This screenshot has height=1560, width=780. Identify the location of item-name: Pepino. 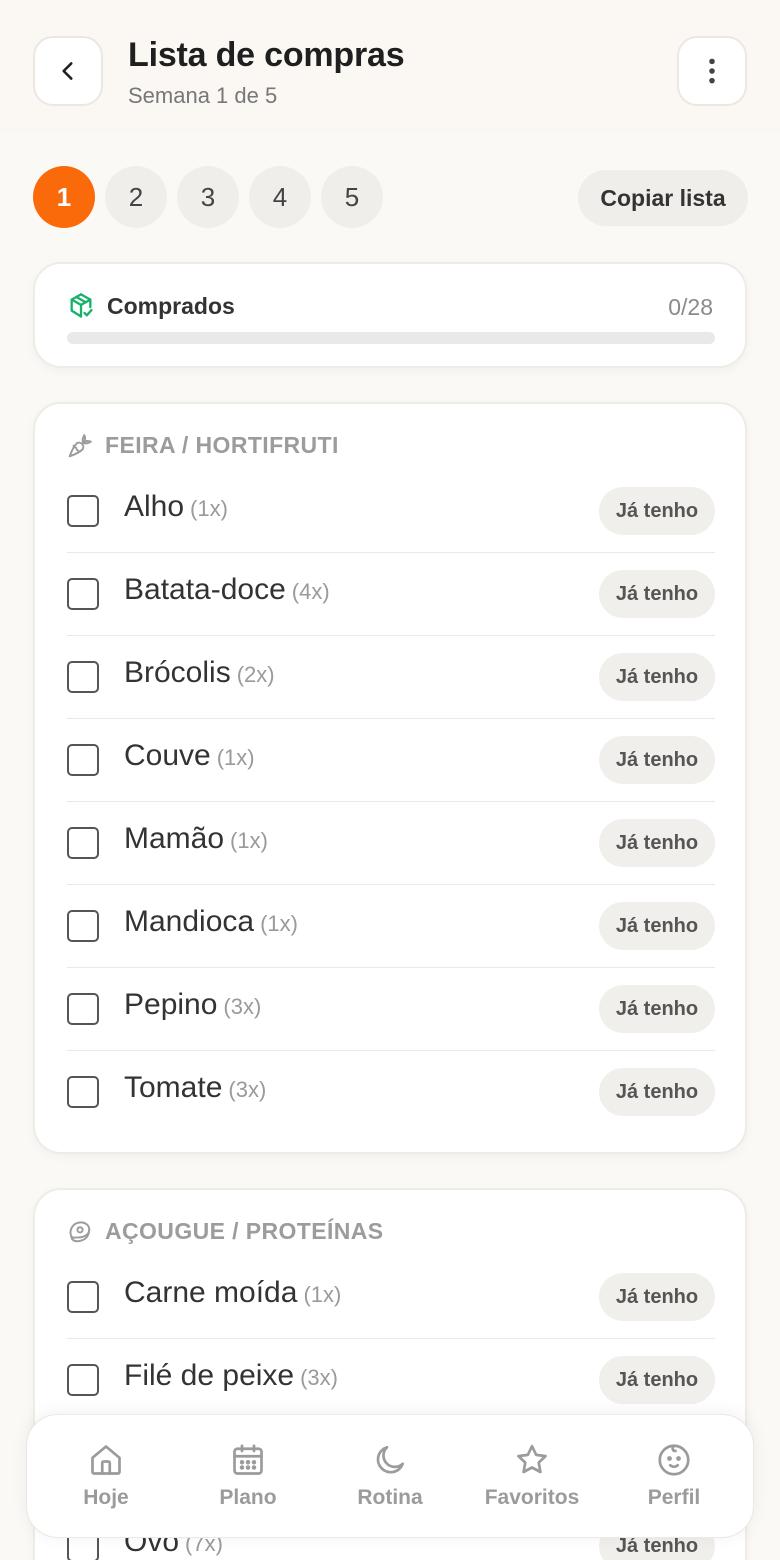
(171, 1004).